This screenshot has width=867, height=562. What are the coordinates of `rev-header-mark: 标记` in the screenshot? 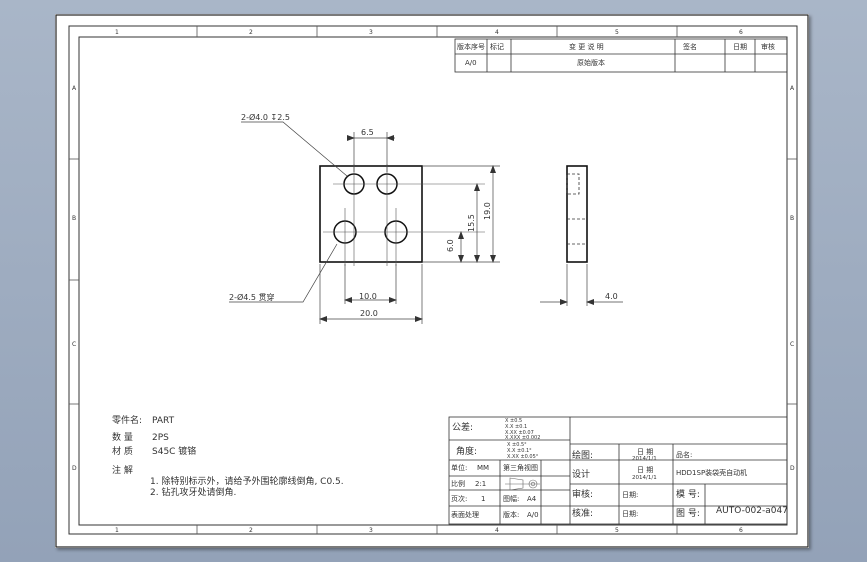 It's located at (497, 46).